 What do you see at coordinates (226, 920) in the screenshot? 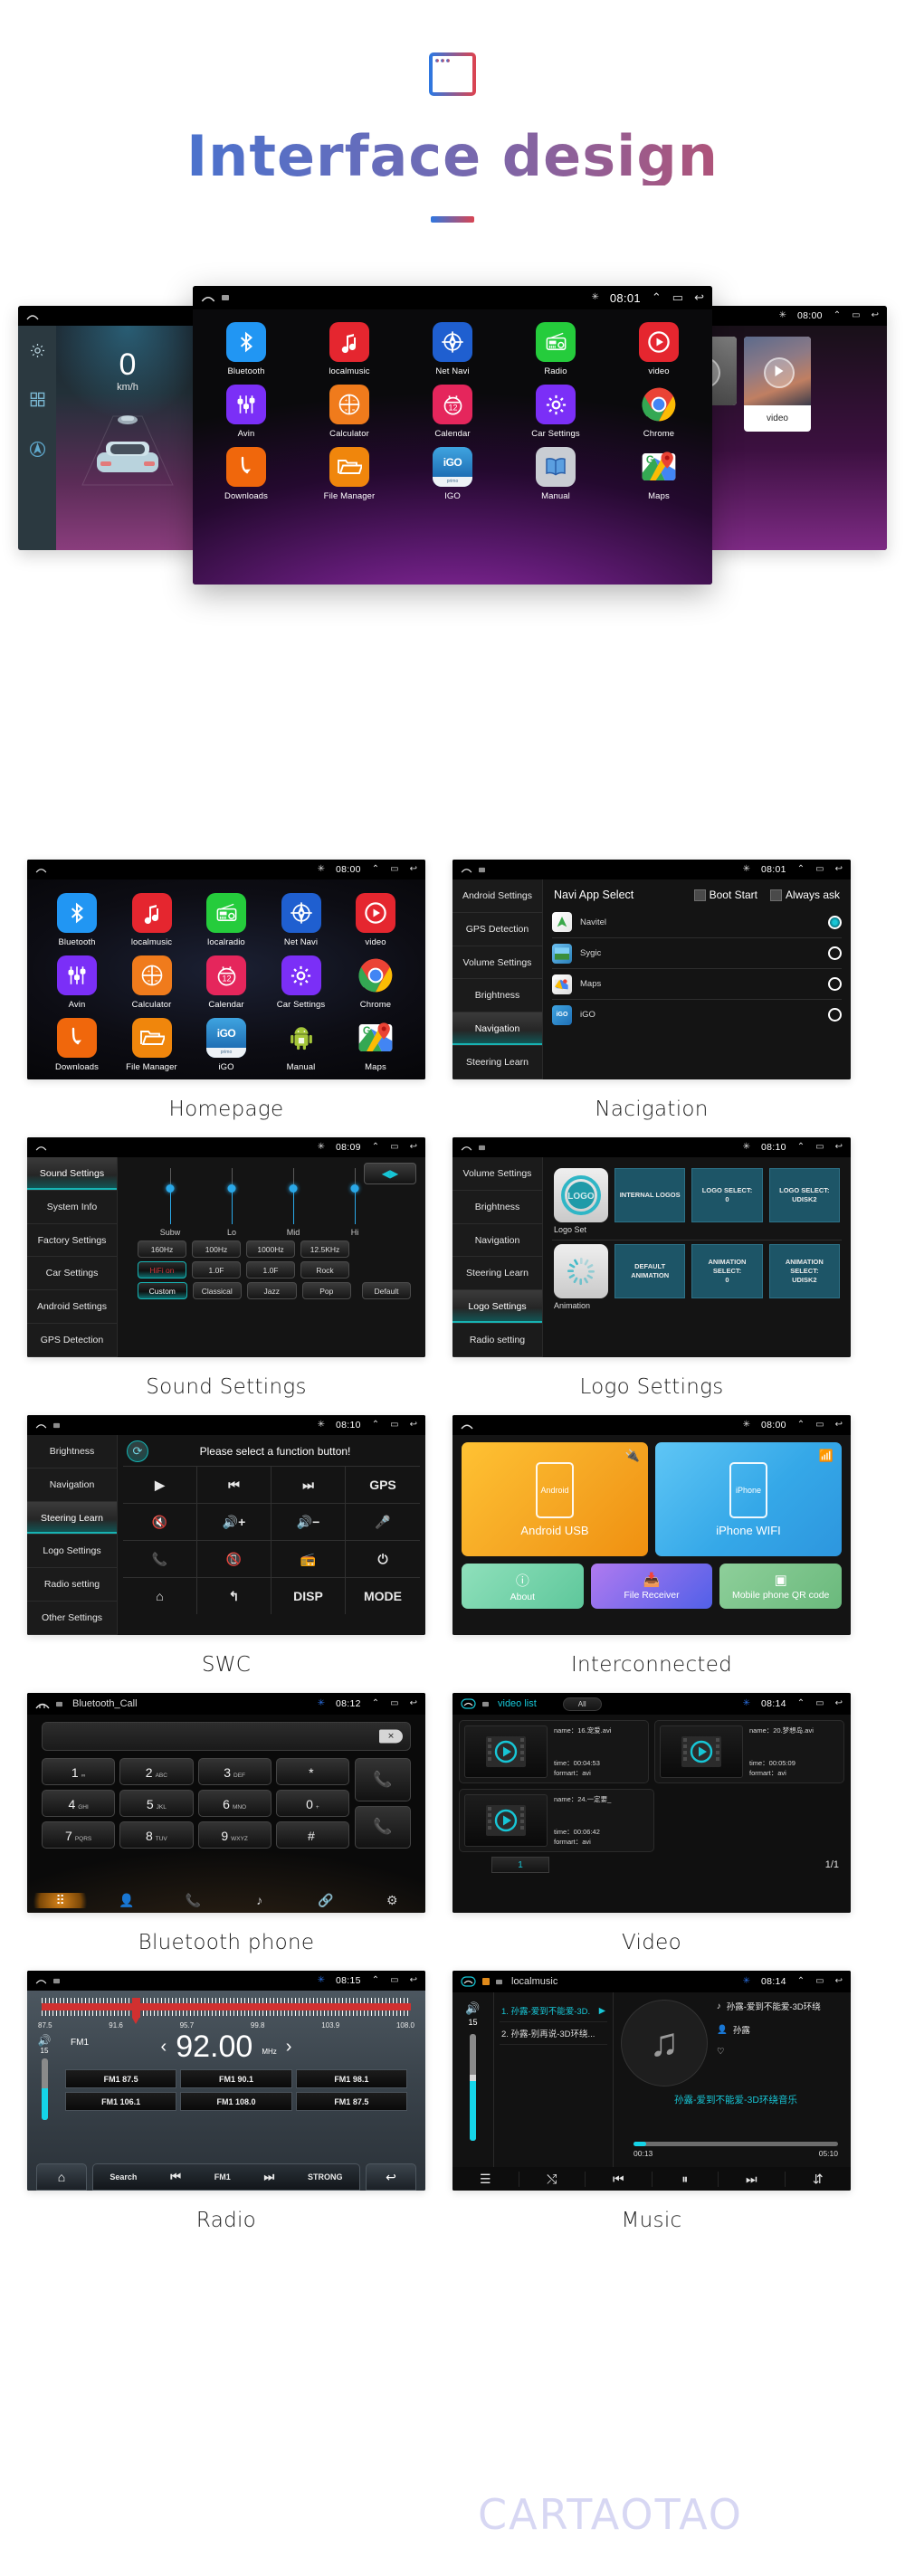
I see `app-localradio: localradio` at bounding box center [226, 920].